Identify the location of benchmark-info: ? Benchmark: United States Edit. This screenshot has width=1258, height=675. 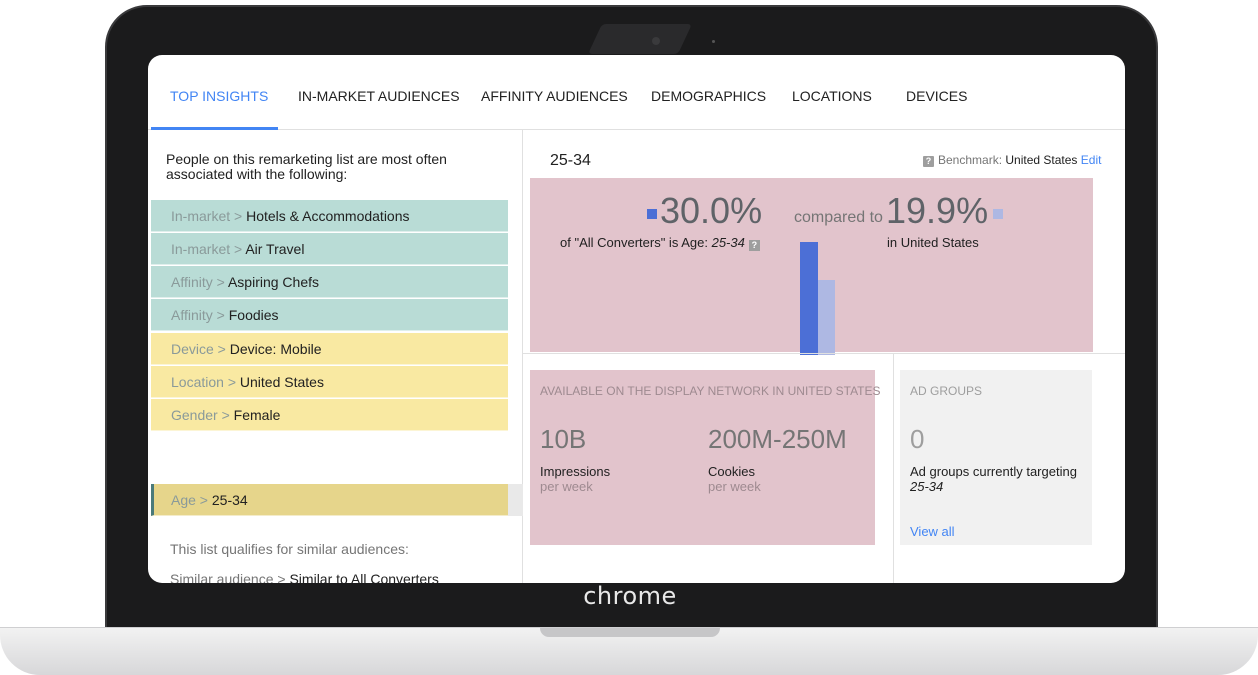
(1012, 160).